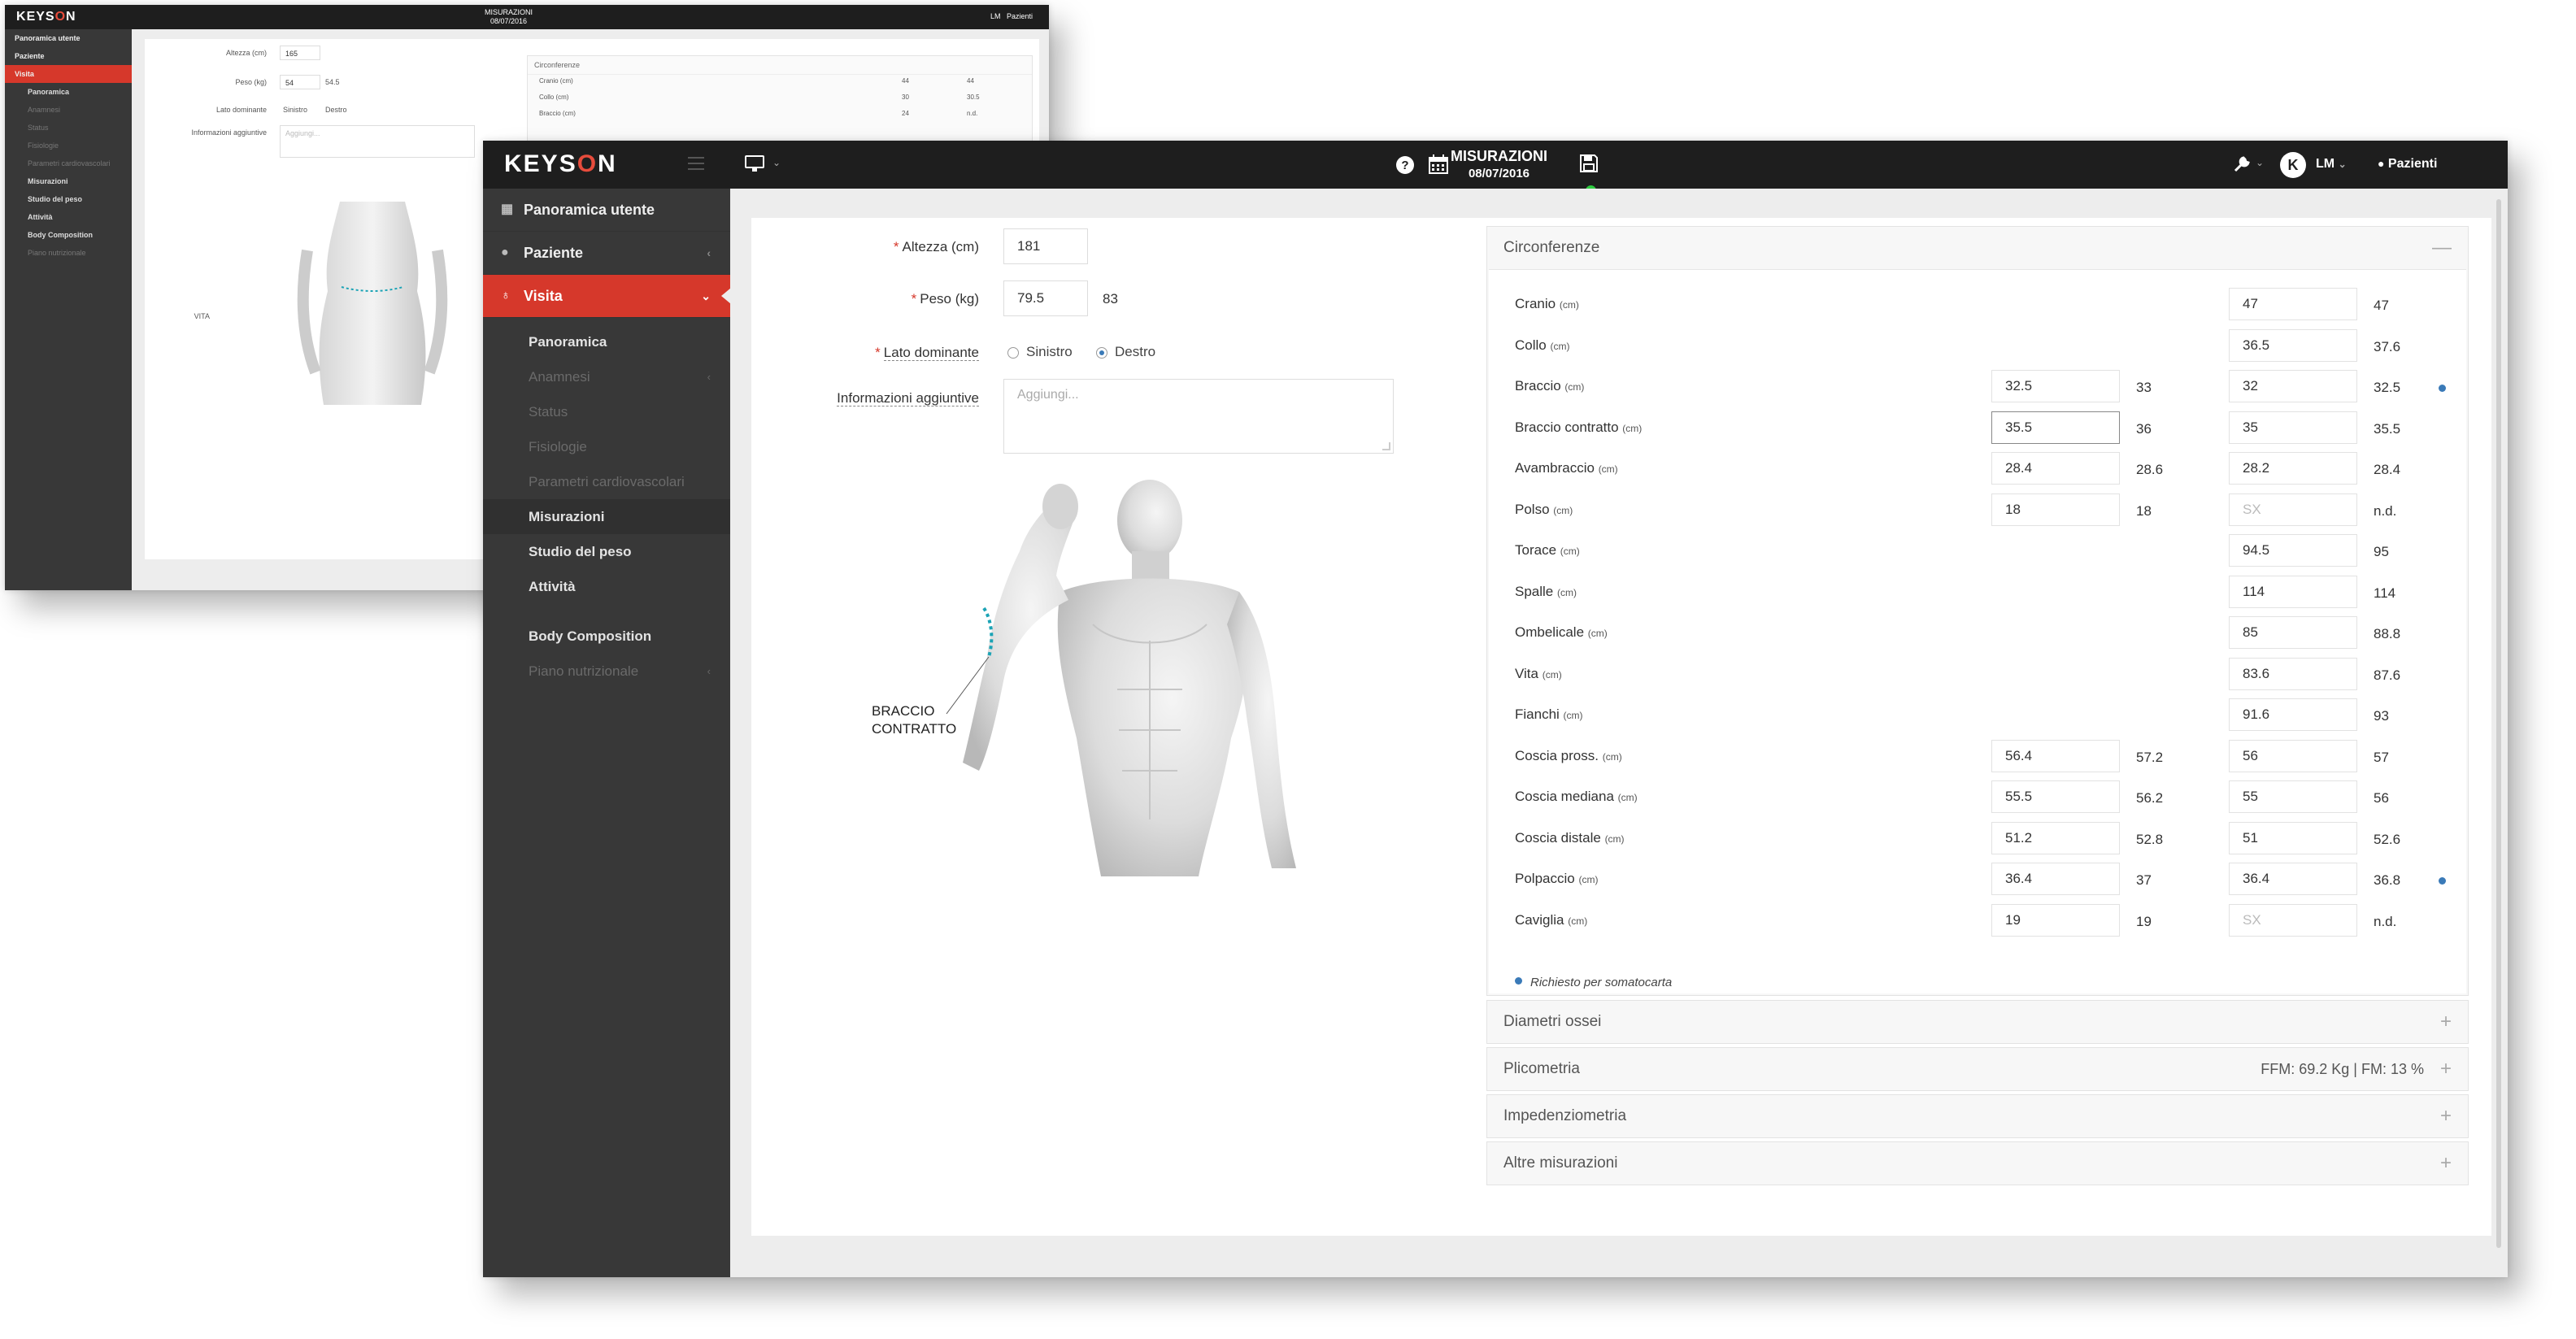 This screenshot has height=1339, width=2576. I want to click on sub-item-status: Status, so click(607, 411).